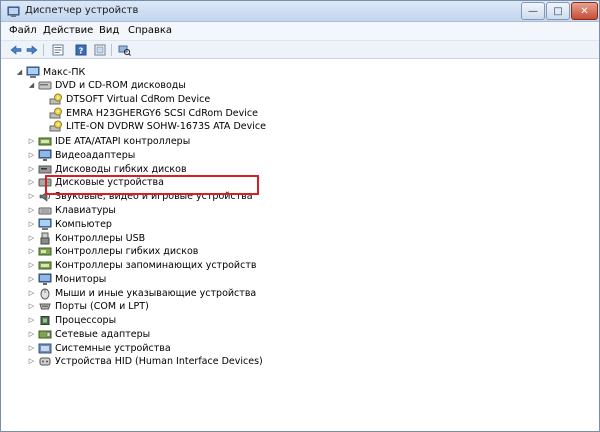 The width and height of the screenshot is (600, 432). I want to click on tree-item-monitors: ▷ Мониторы, so click(66, 279).